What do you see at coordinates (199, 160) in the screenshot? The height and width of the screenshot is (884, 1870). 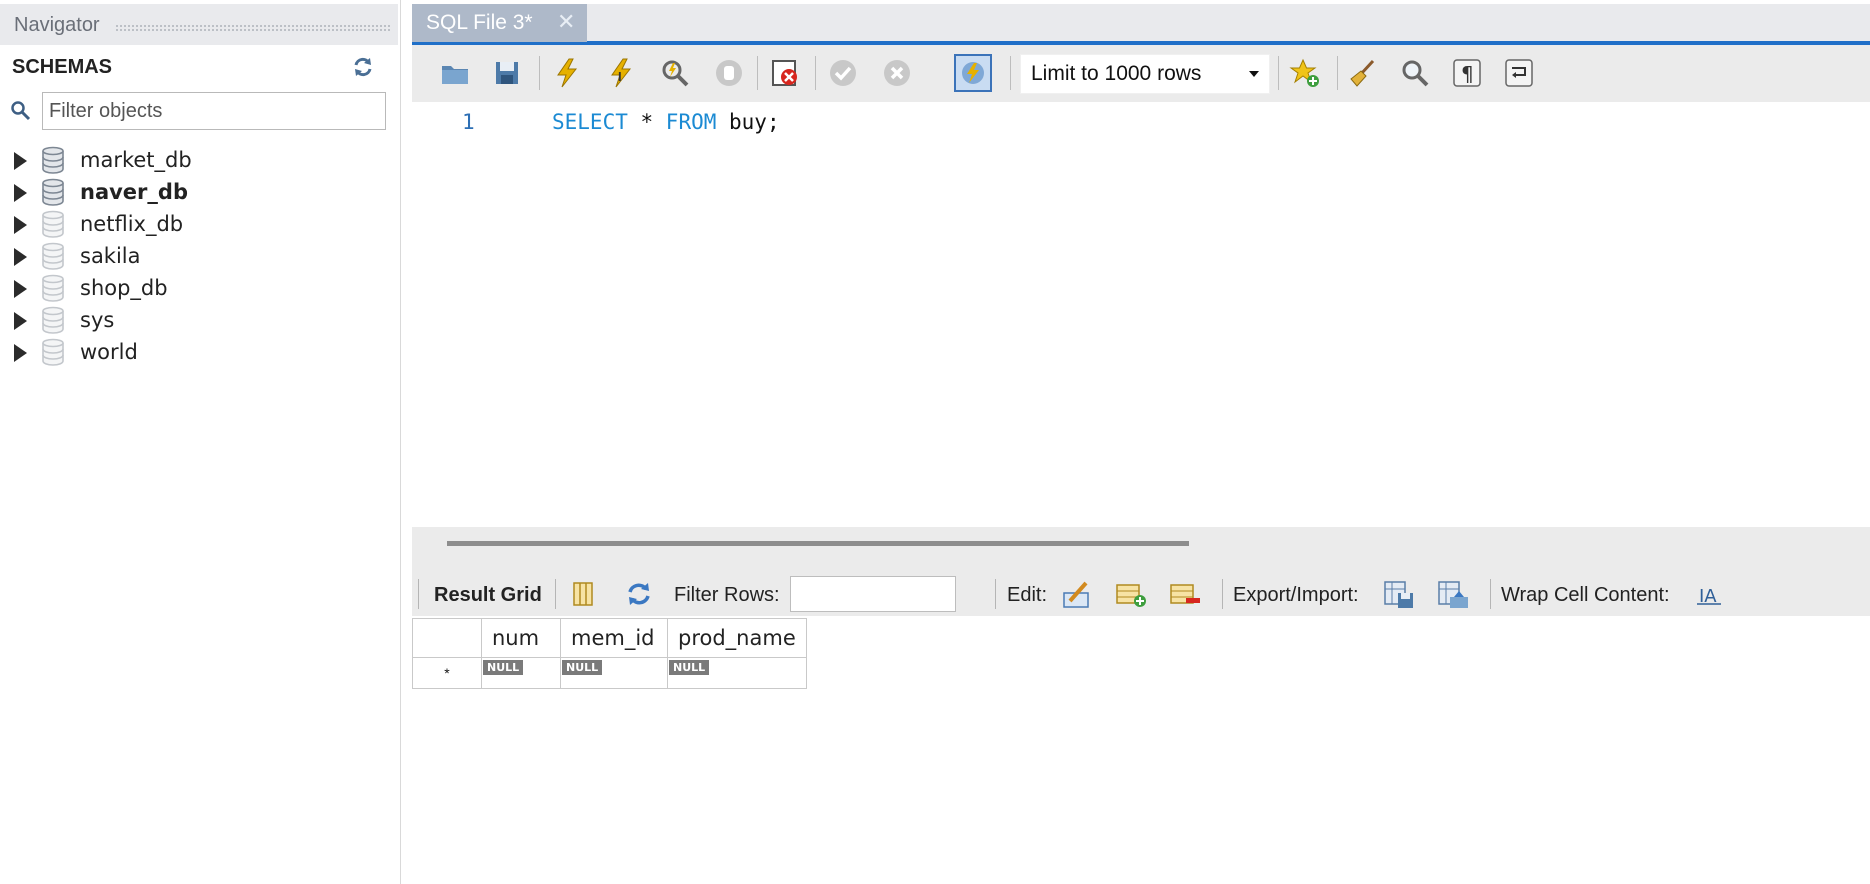 I see `schema-item: market_db` at bounding box center [199, 160].